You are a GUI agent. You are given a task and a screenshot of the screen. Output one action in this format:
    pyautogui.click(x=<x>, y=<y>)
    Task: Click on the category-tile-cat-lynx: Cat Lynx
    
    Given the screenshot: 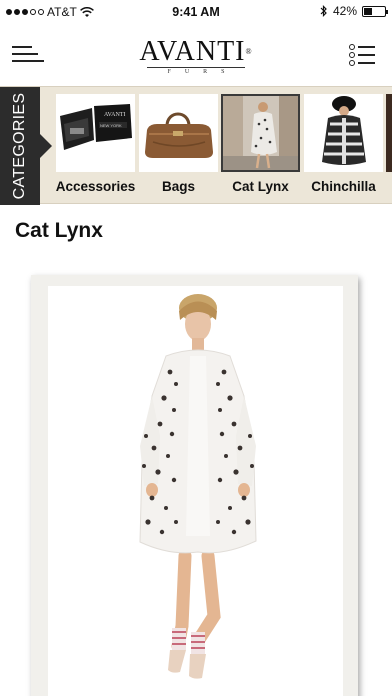 What is the action you would take?
    pyautogui.click(x=260, y=149)
    